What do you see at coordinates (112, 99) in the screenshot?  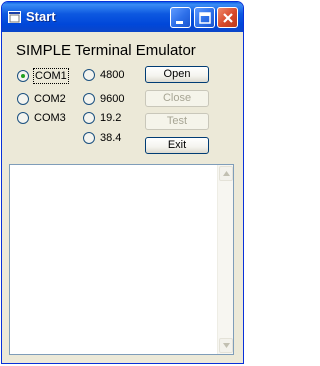 I see `radio-label: 9600` at bounding box center [112, 99].